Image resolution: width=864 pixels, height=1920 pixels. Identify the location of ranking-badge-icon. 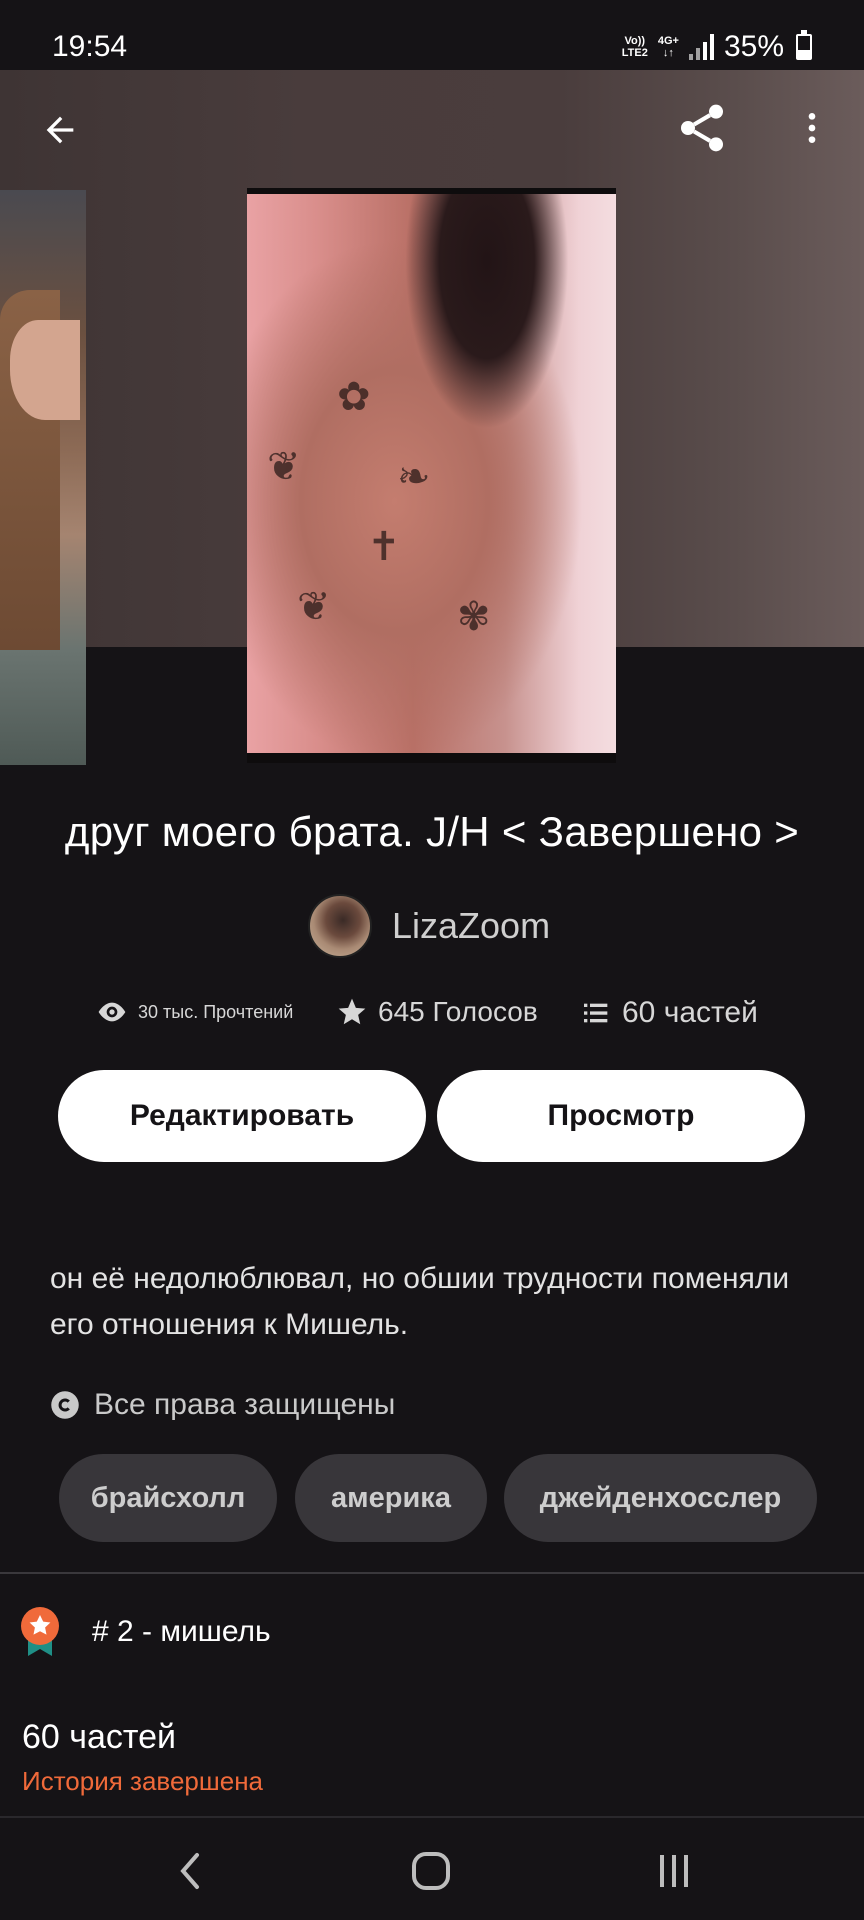
(40, 1631).